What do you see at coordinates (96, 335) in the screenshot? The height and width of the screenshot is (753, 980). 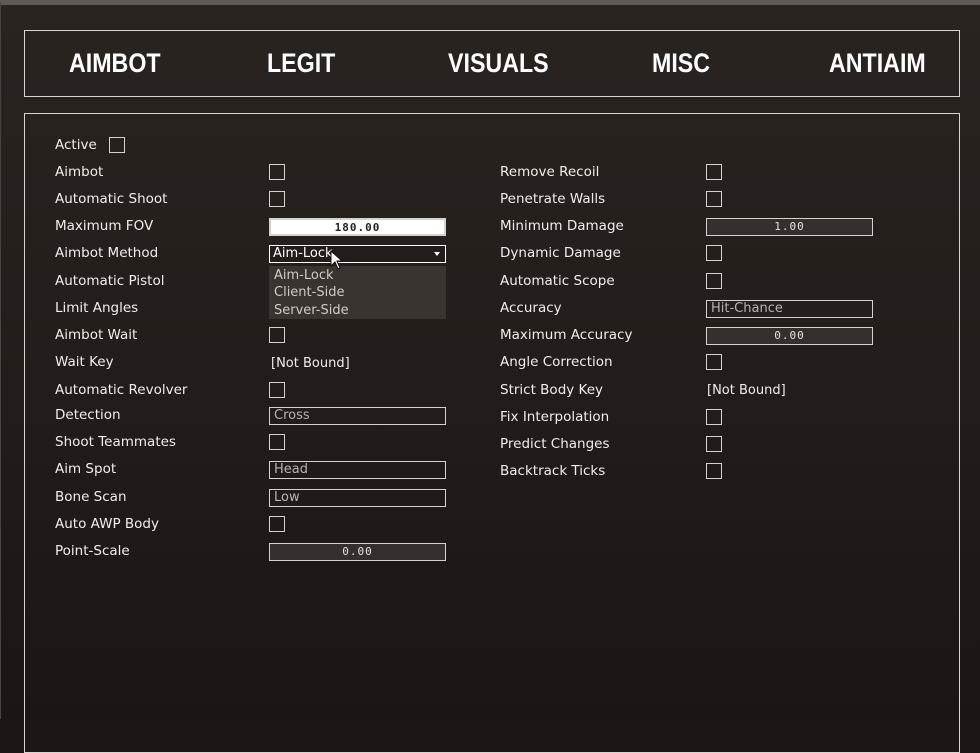 I see `aimbot-wait-label: Aimbot Wait` at bounding box center [96, 335].